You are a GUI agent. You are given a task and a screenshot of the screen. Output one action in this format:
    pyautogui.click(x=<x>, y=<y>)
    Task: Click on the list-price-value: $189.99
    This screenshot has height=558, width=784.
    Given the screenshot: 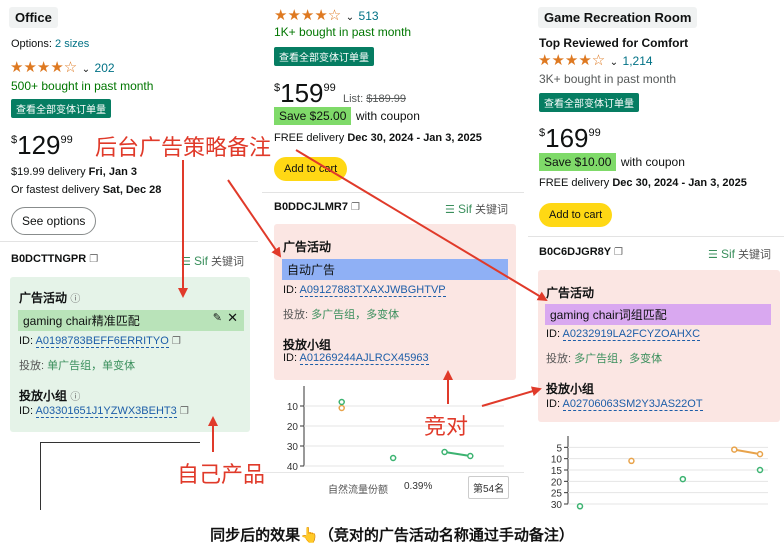 What is the action you would take?
    pyautogui.click(x=386, y=99)
    